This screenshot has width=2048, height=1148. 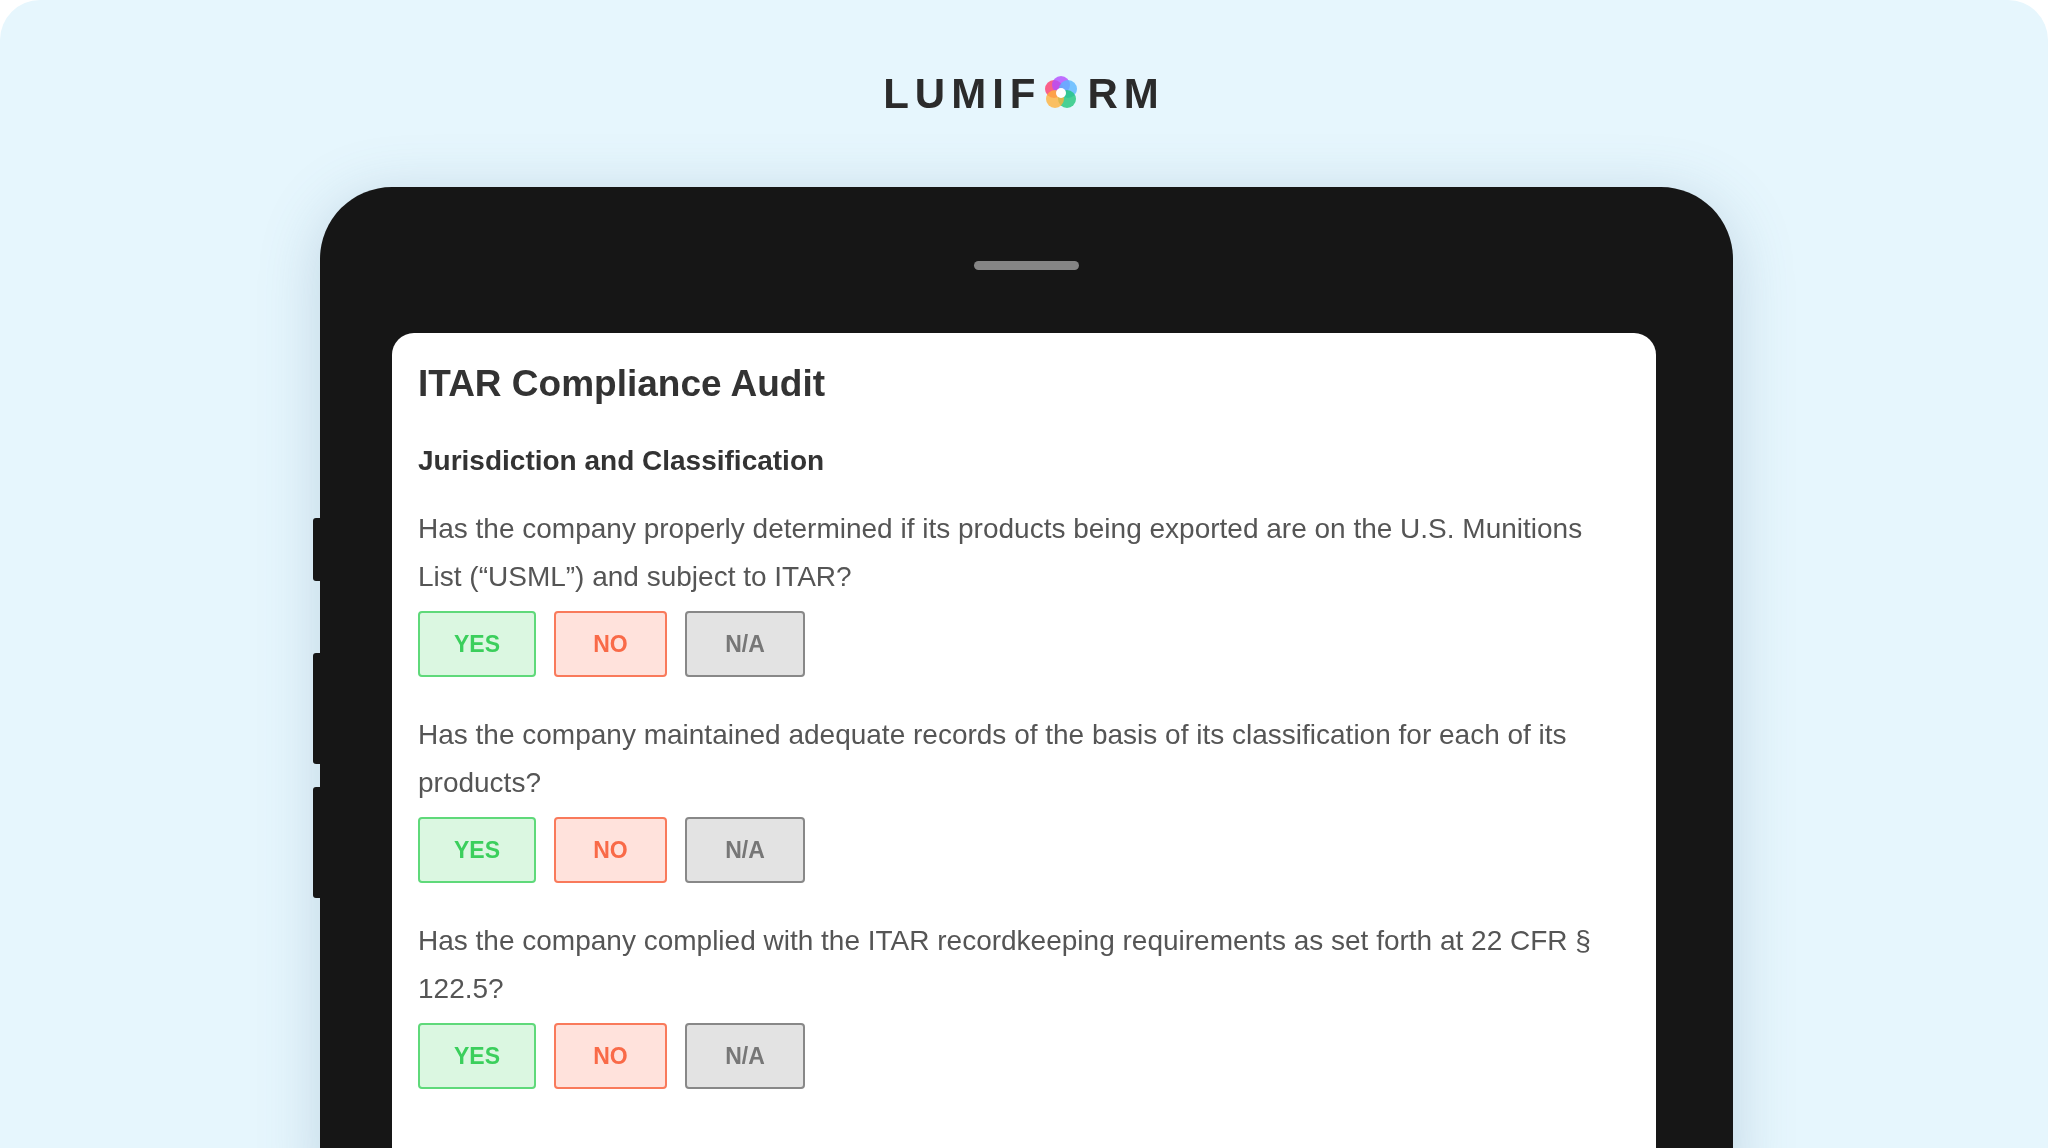 What do you see at coordinates (622, 384) in the screenshot?
I see `form-title: ITAR Compliance Audit` at bounding box center [622, 384].